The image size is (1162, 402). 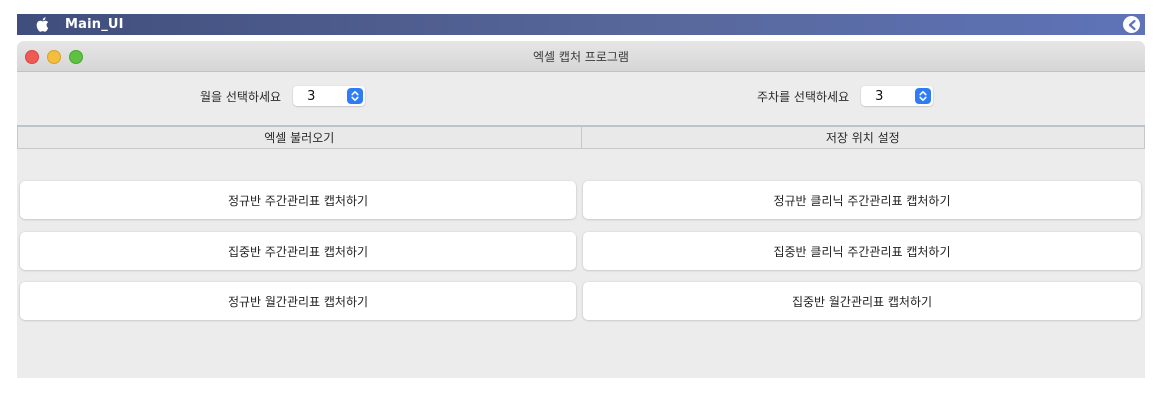 I want to click on week-selector: 주차를 선택하세요 3, so click(x=845, y=96).